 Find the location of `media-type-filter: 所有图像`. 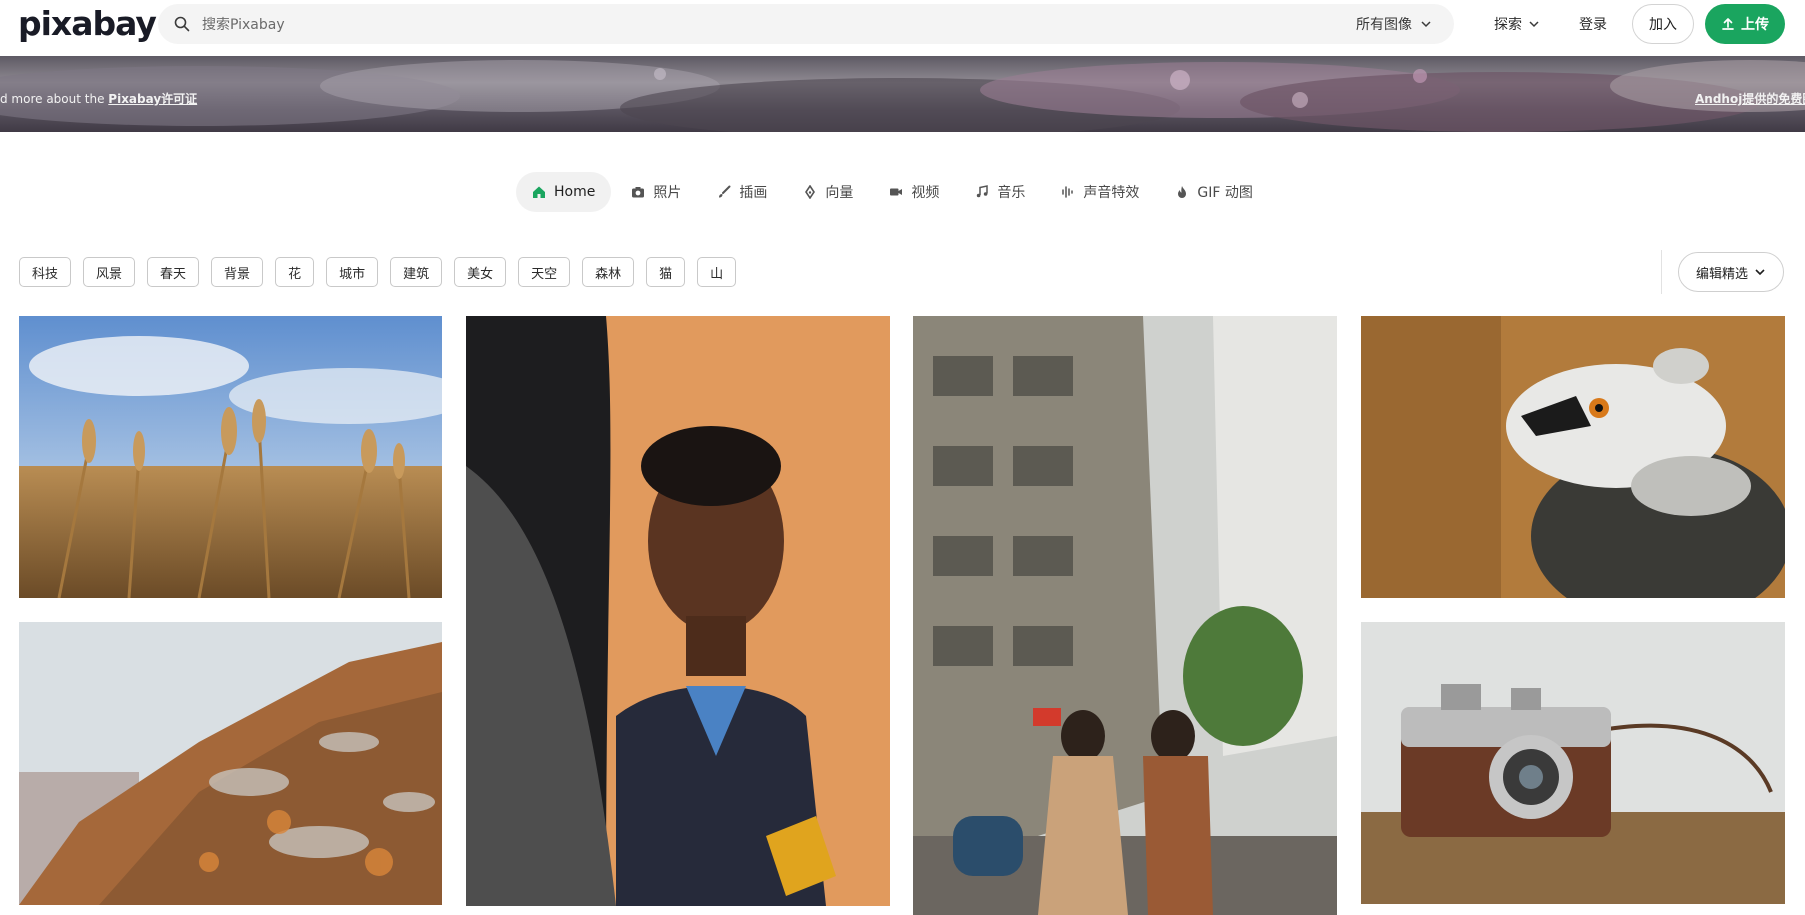

media-type-filter: 所有图像 is located at coordinates (1384, 24).